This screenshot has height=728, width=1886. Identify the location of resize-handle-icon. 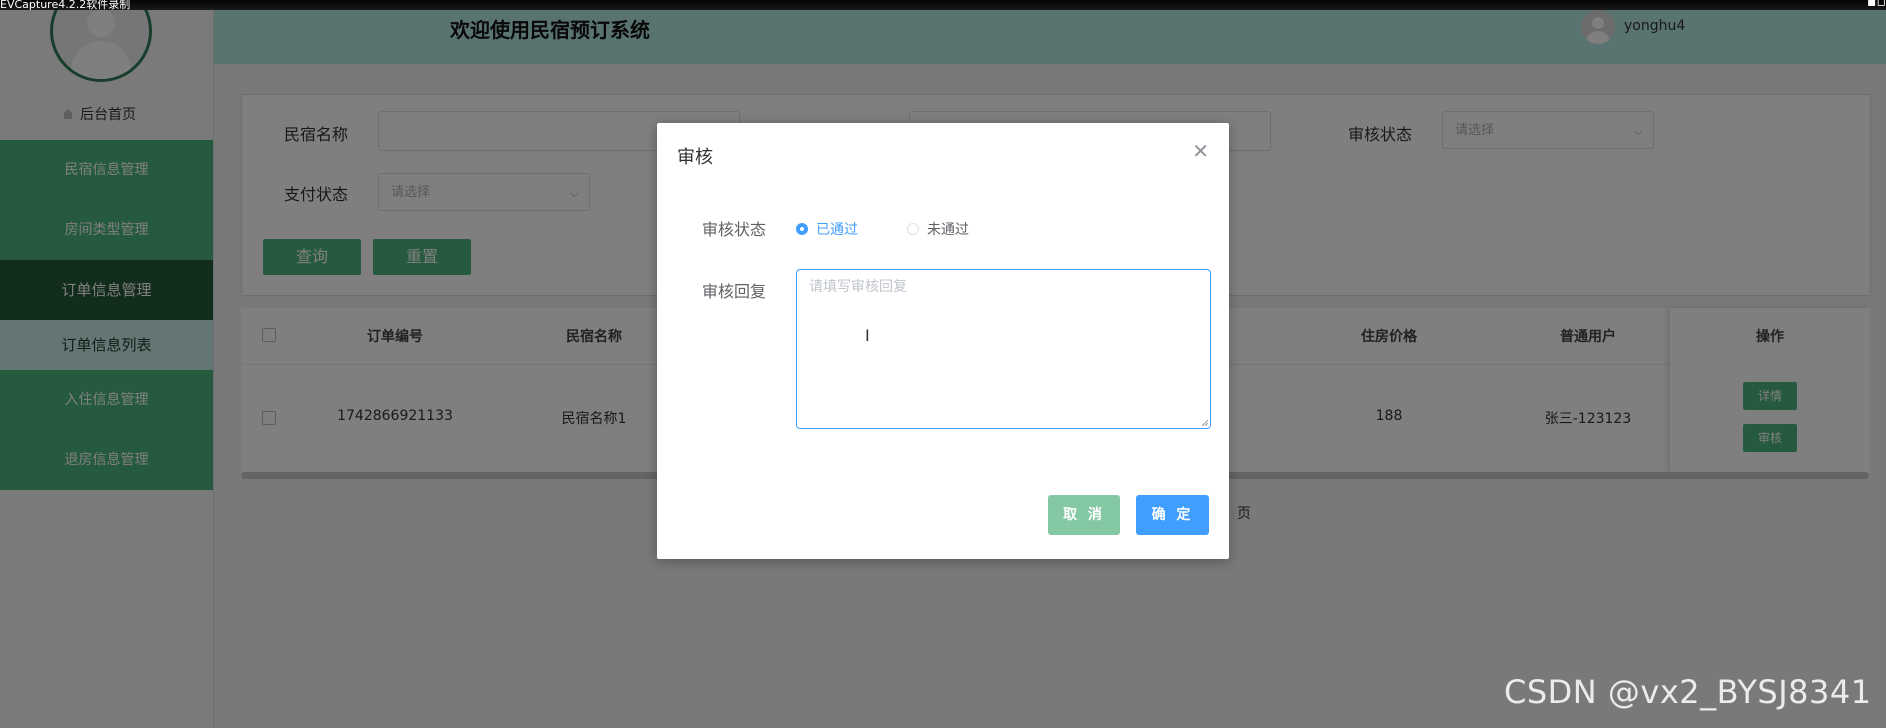
(1204, 422).